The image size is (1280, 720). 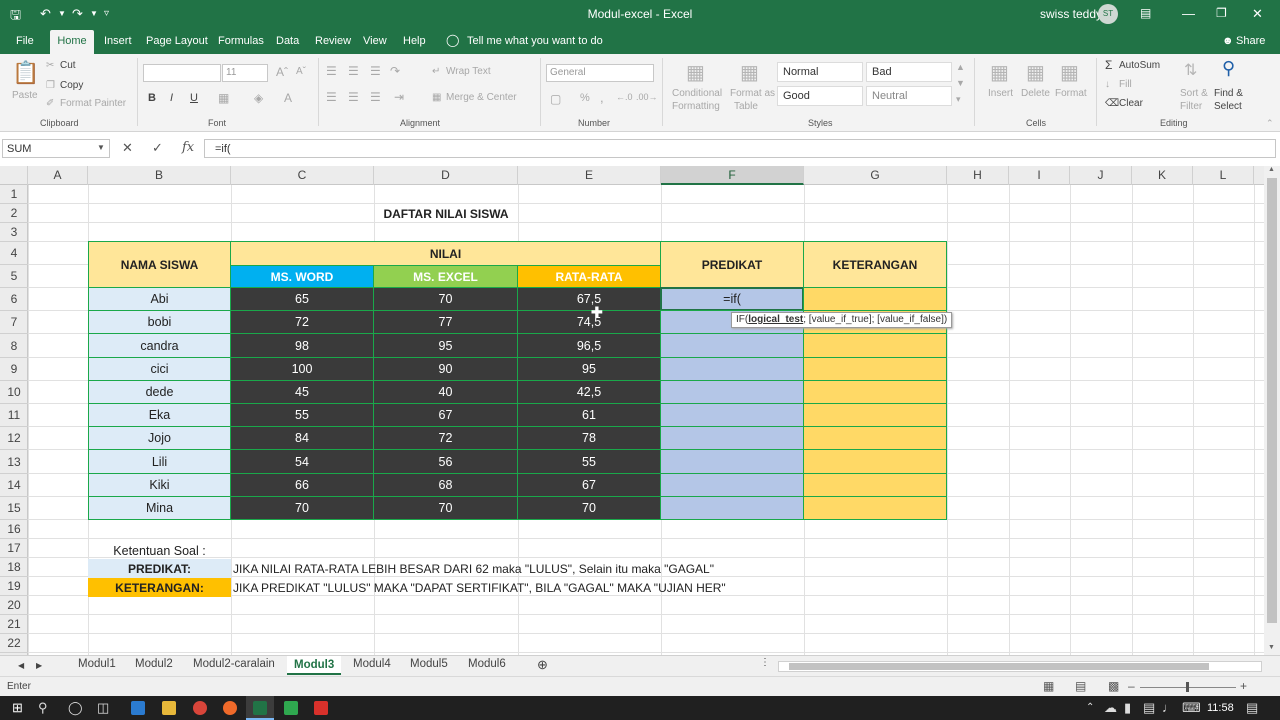 What do you see at coordinates (159, 369) in the screenshot?
I see `cell-name-4: cici` at bounding box center [159, 369].